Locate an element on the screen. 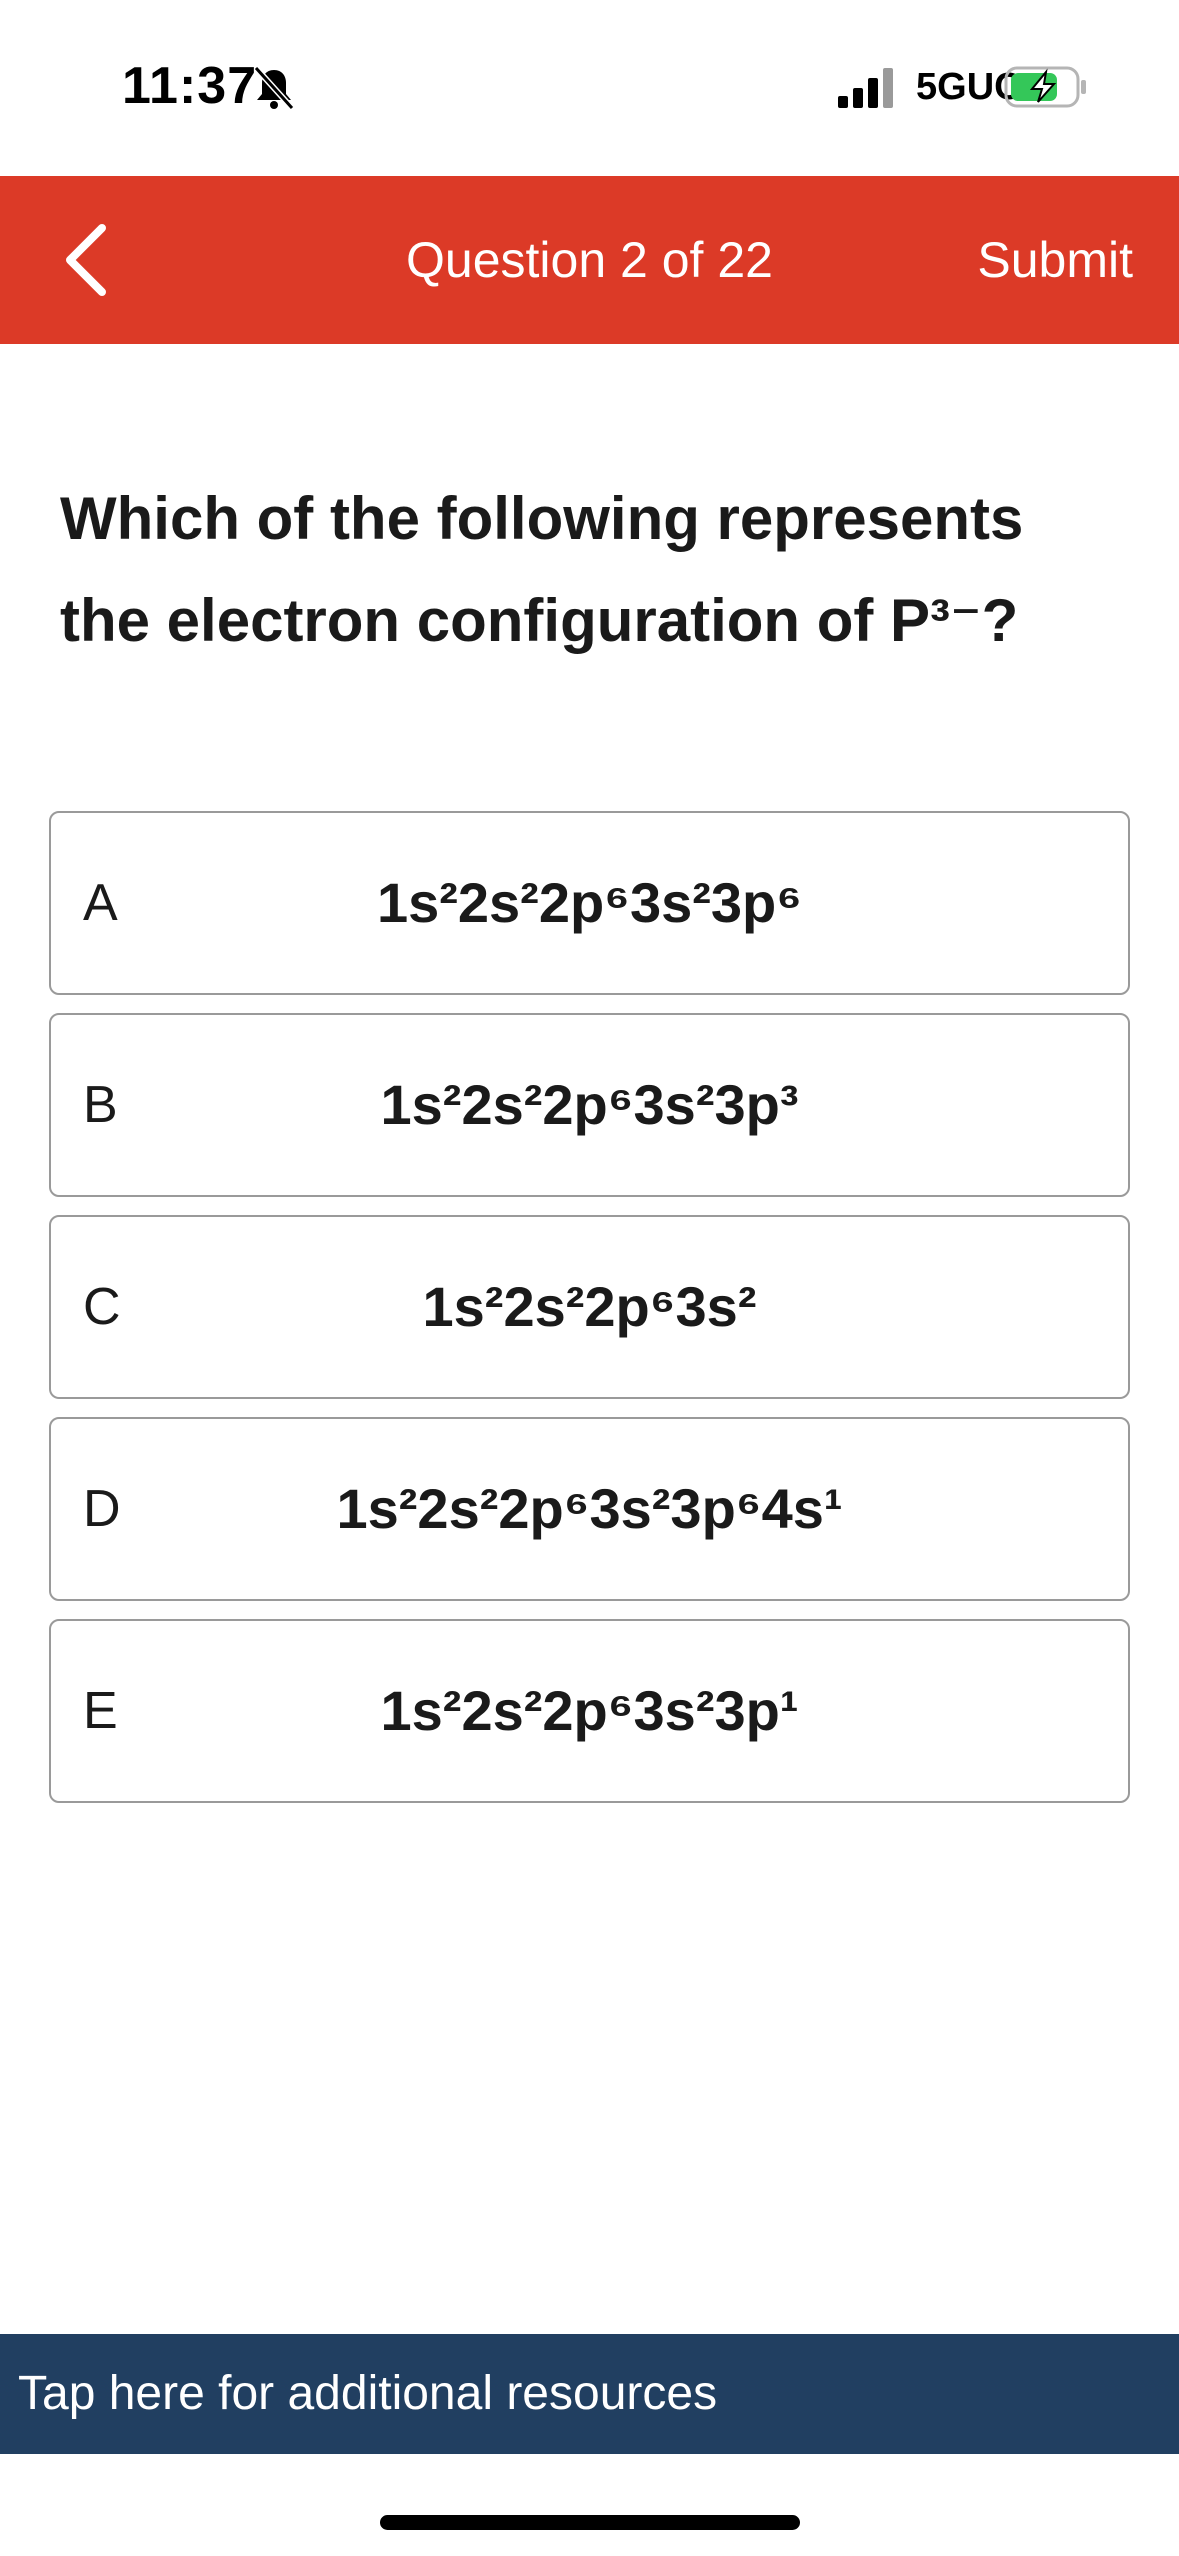  resources-label: Tap here for additional resources is located at coordinates (368, 2393).